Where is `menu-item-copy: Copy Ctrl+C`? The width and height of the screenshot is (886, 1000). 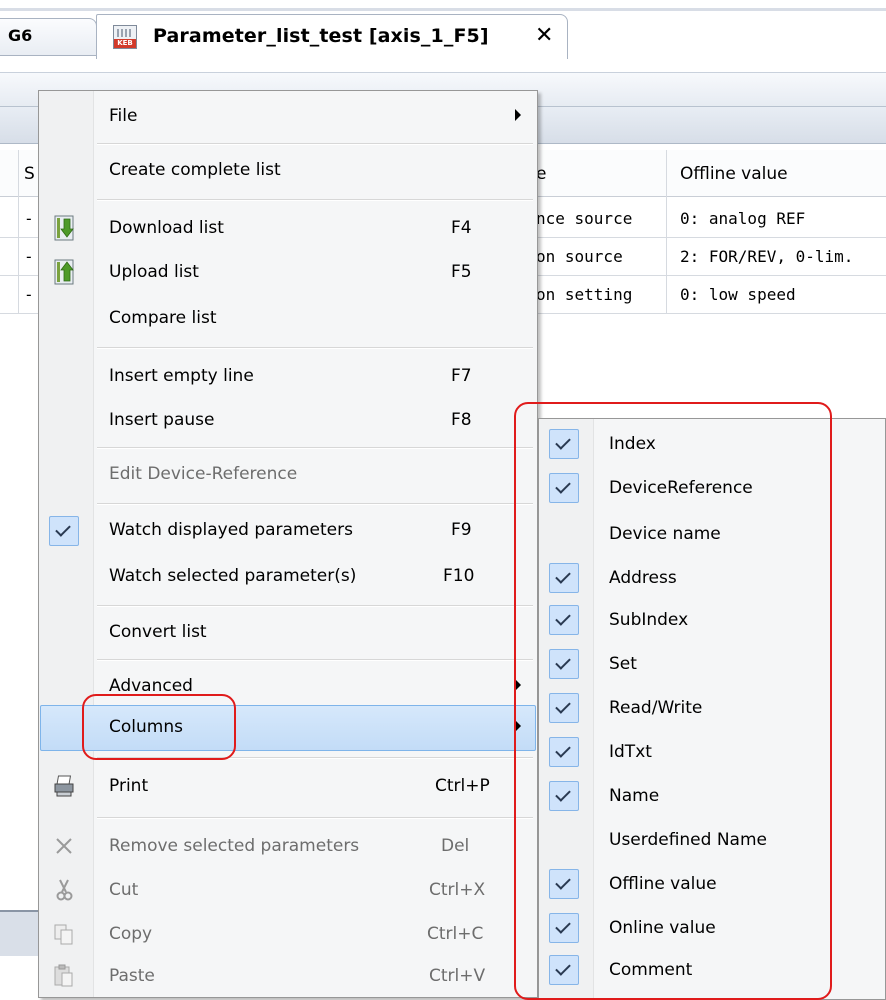 menu-item-copy: Copy Ctrl+C is located at coordinates (288, 935).